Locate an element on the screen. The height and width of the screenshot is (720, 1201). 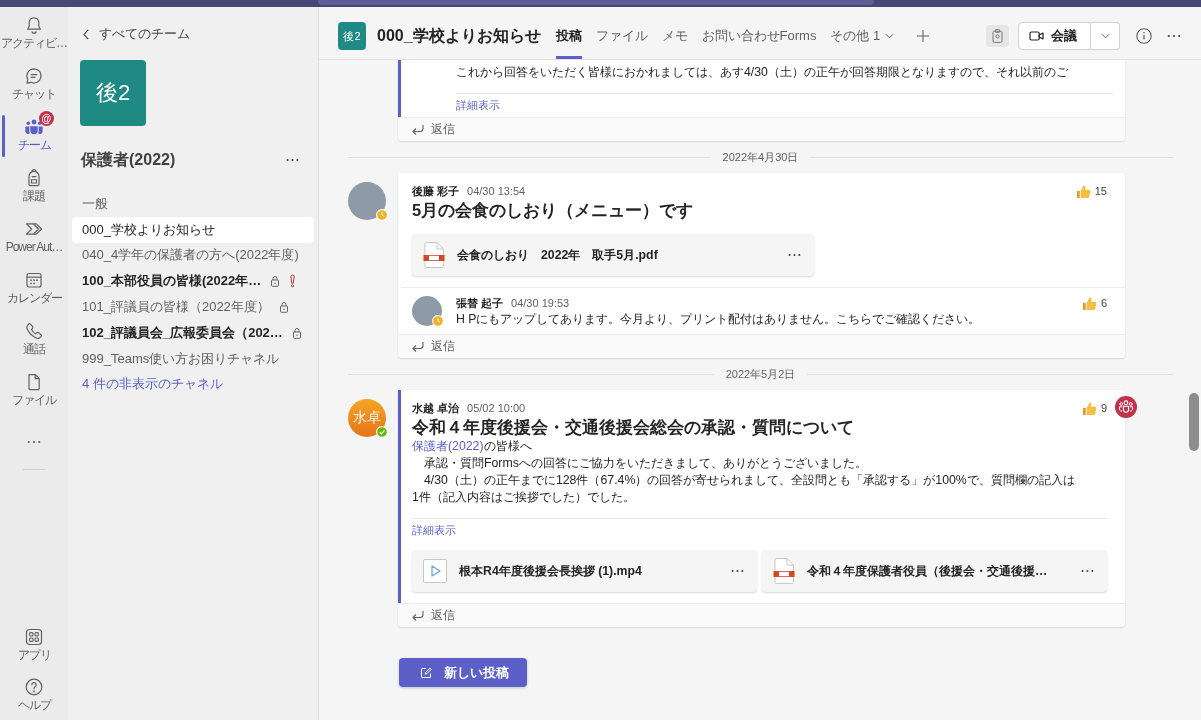
message-subject: 令和４年度後援会・交通後援会総会の承認・質問について is located at coordinates (633, 427).